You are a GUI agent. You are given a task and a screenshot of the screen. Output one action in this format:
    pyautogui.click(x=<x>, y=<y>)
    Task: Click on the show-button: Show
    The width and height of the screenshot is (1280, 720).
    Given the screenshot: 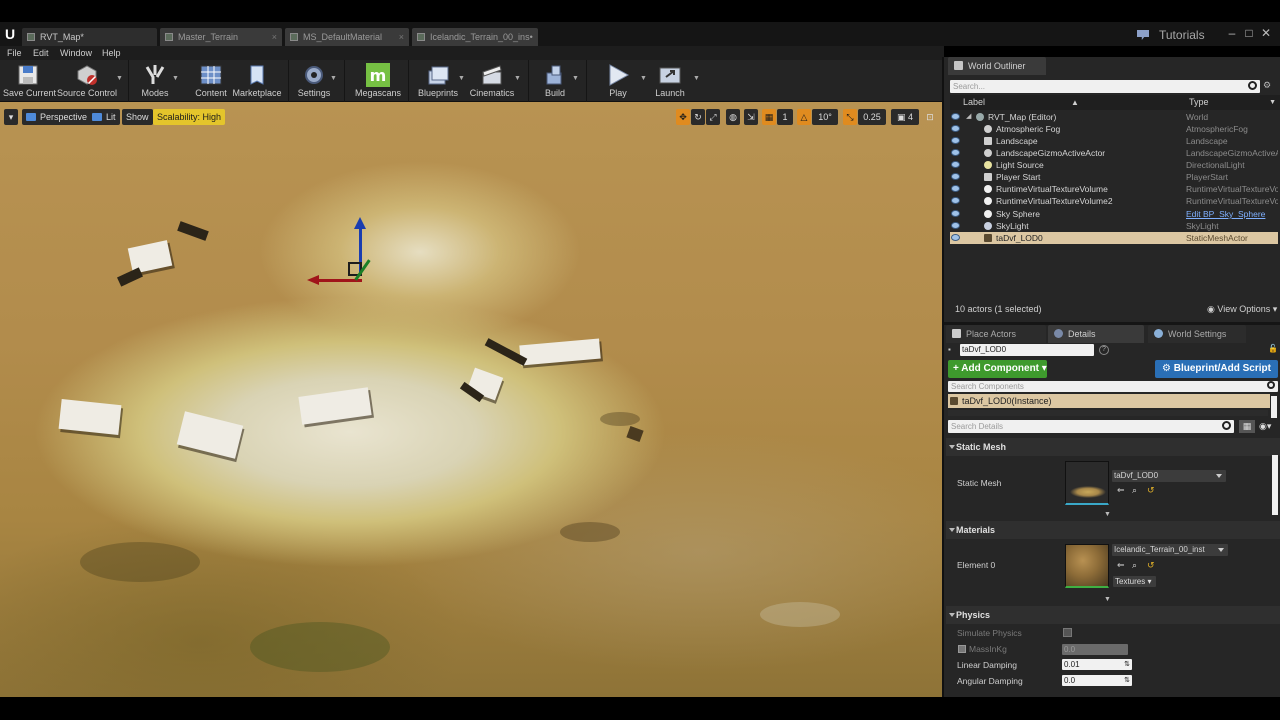 What is the action you would take?
    pyautogui.click(x=137, y=117)
    